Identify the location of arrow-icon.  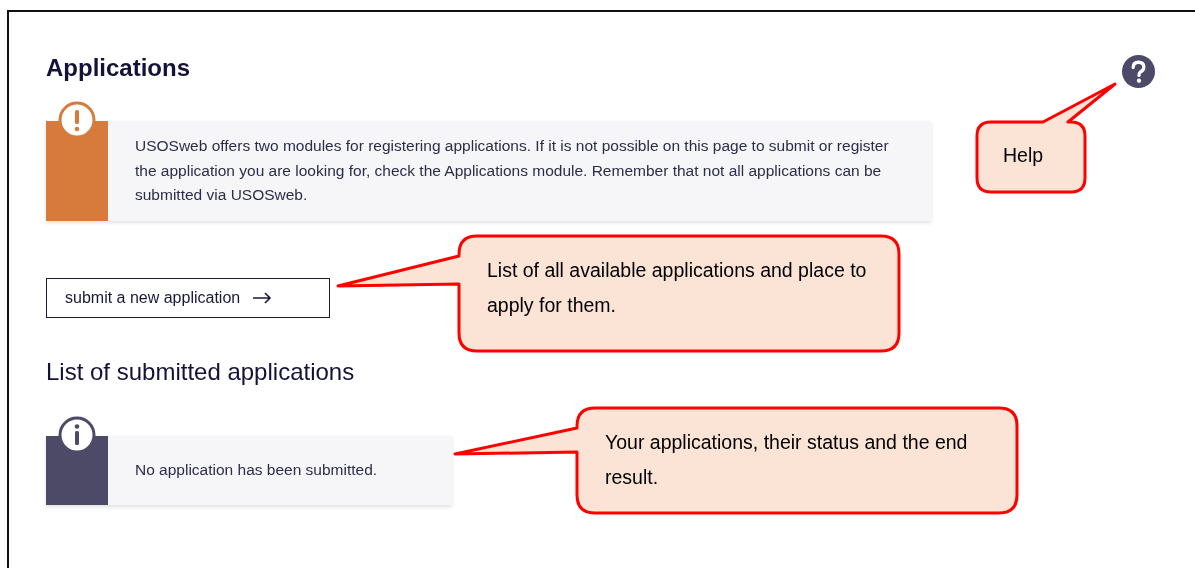
(262, 298).